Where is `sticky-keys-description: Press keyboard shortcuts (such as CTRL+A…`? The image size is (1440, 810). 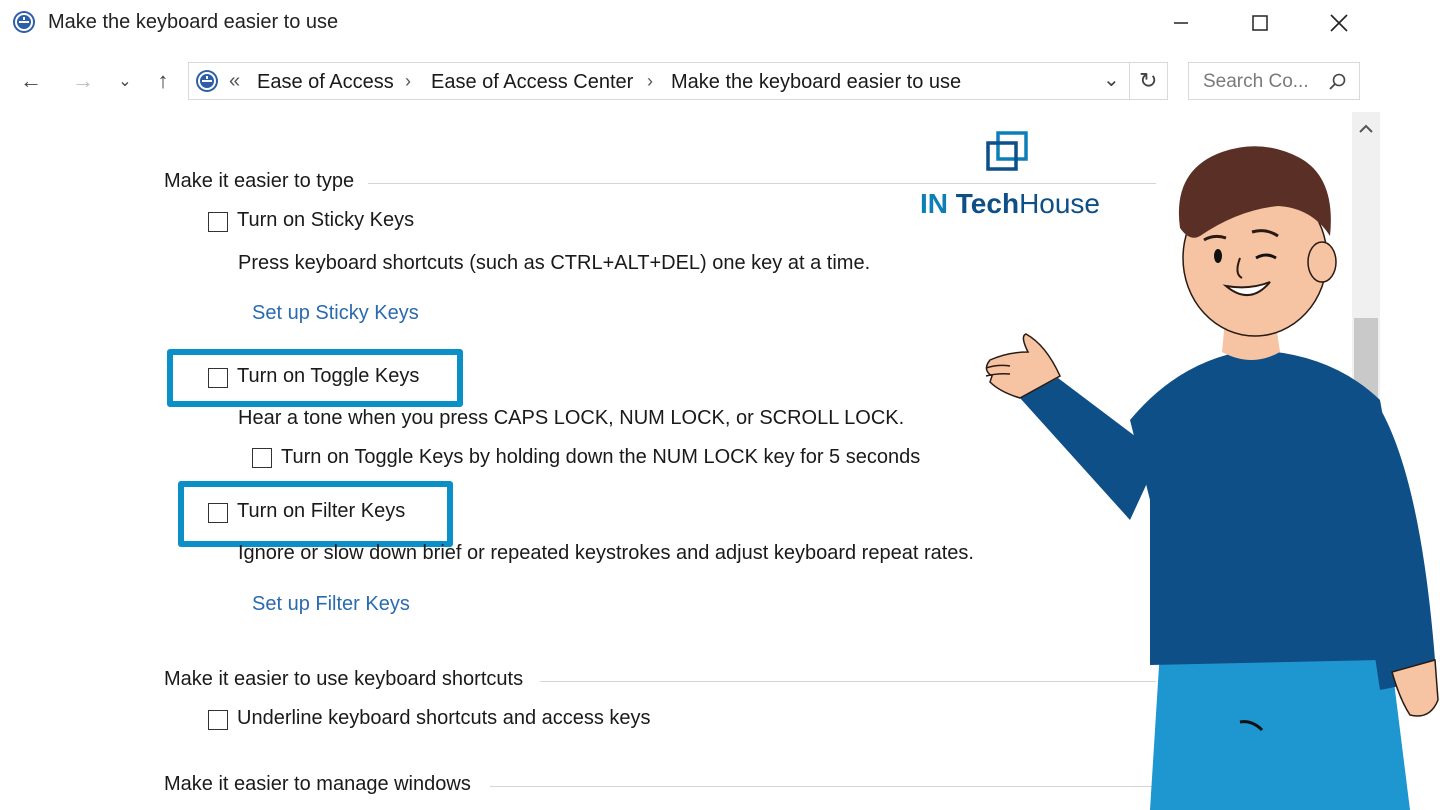
sticky-keys-description: Press keyboard shortcuts (such as CTRL+A… is located at coordinates (554, 263).